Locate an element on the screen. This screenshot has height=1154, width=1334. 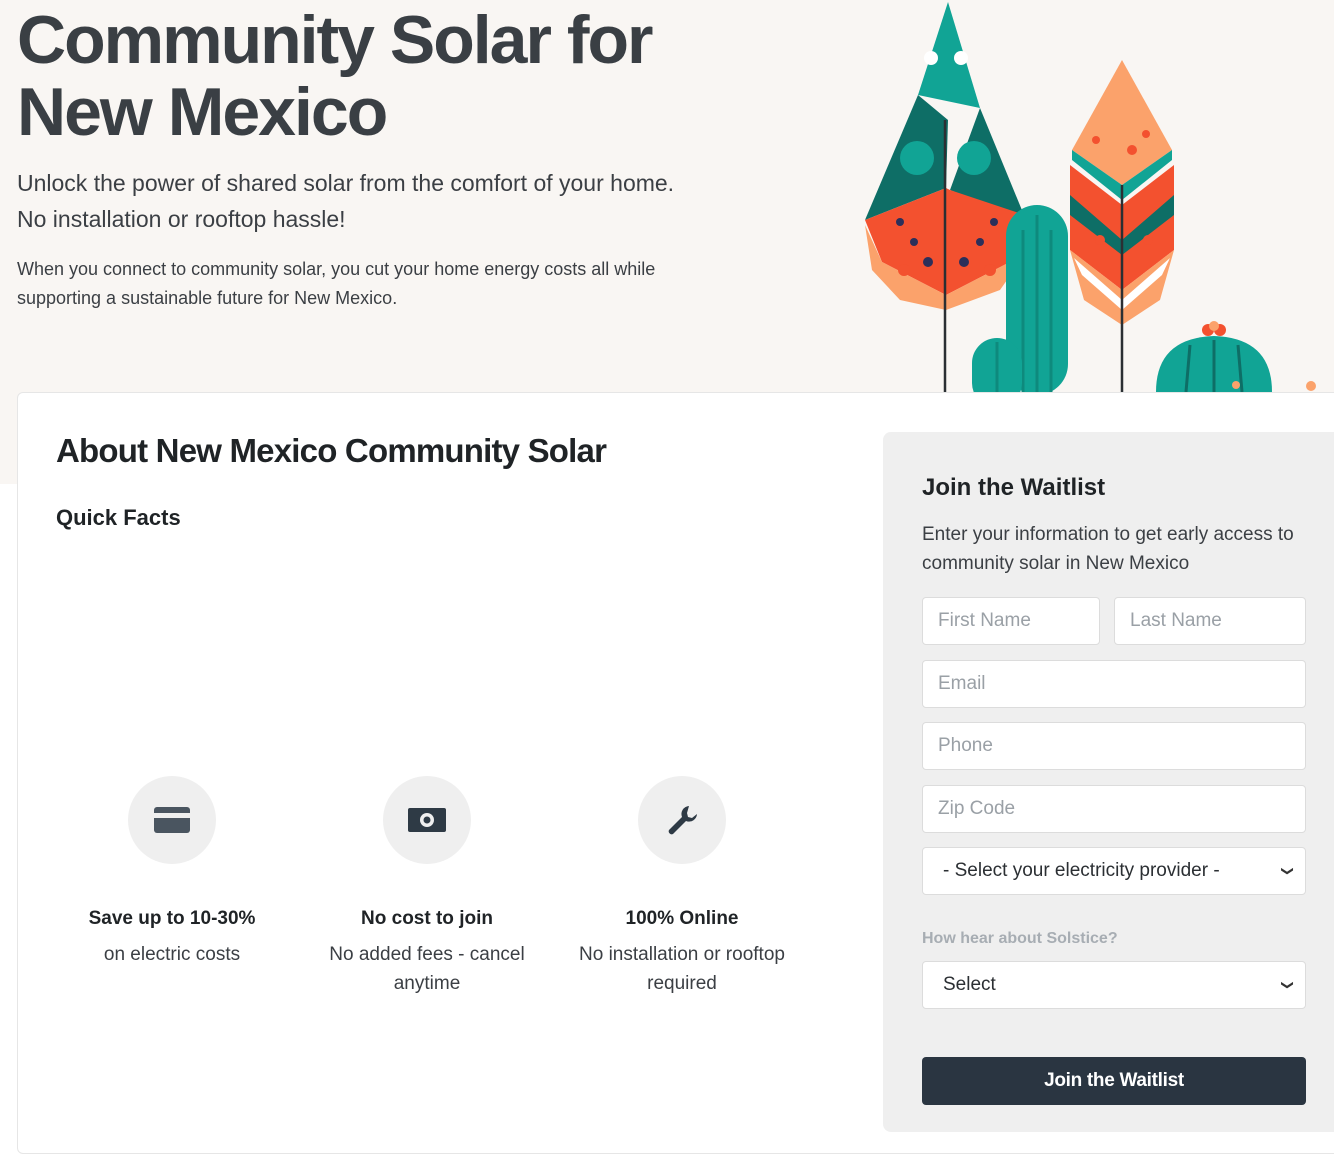
right-feather-icon is located at coordinates (1122, 226).